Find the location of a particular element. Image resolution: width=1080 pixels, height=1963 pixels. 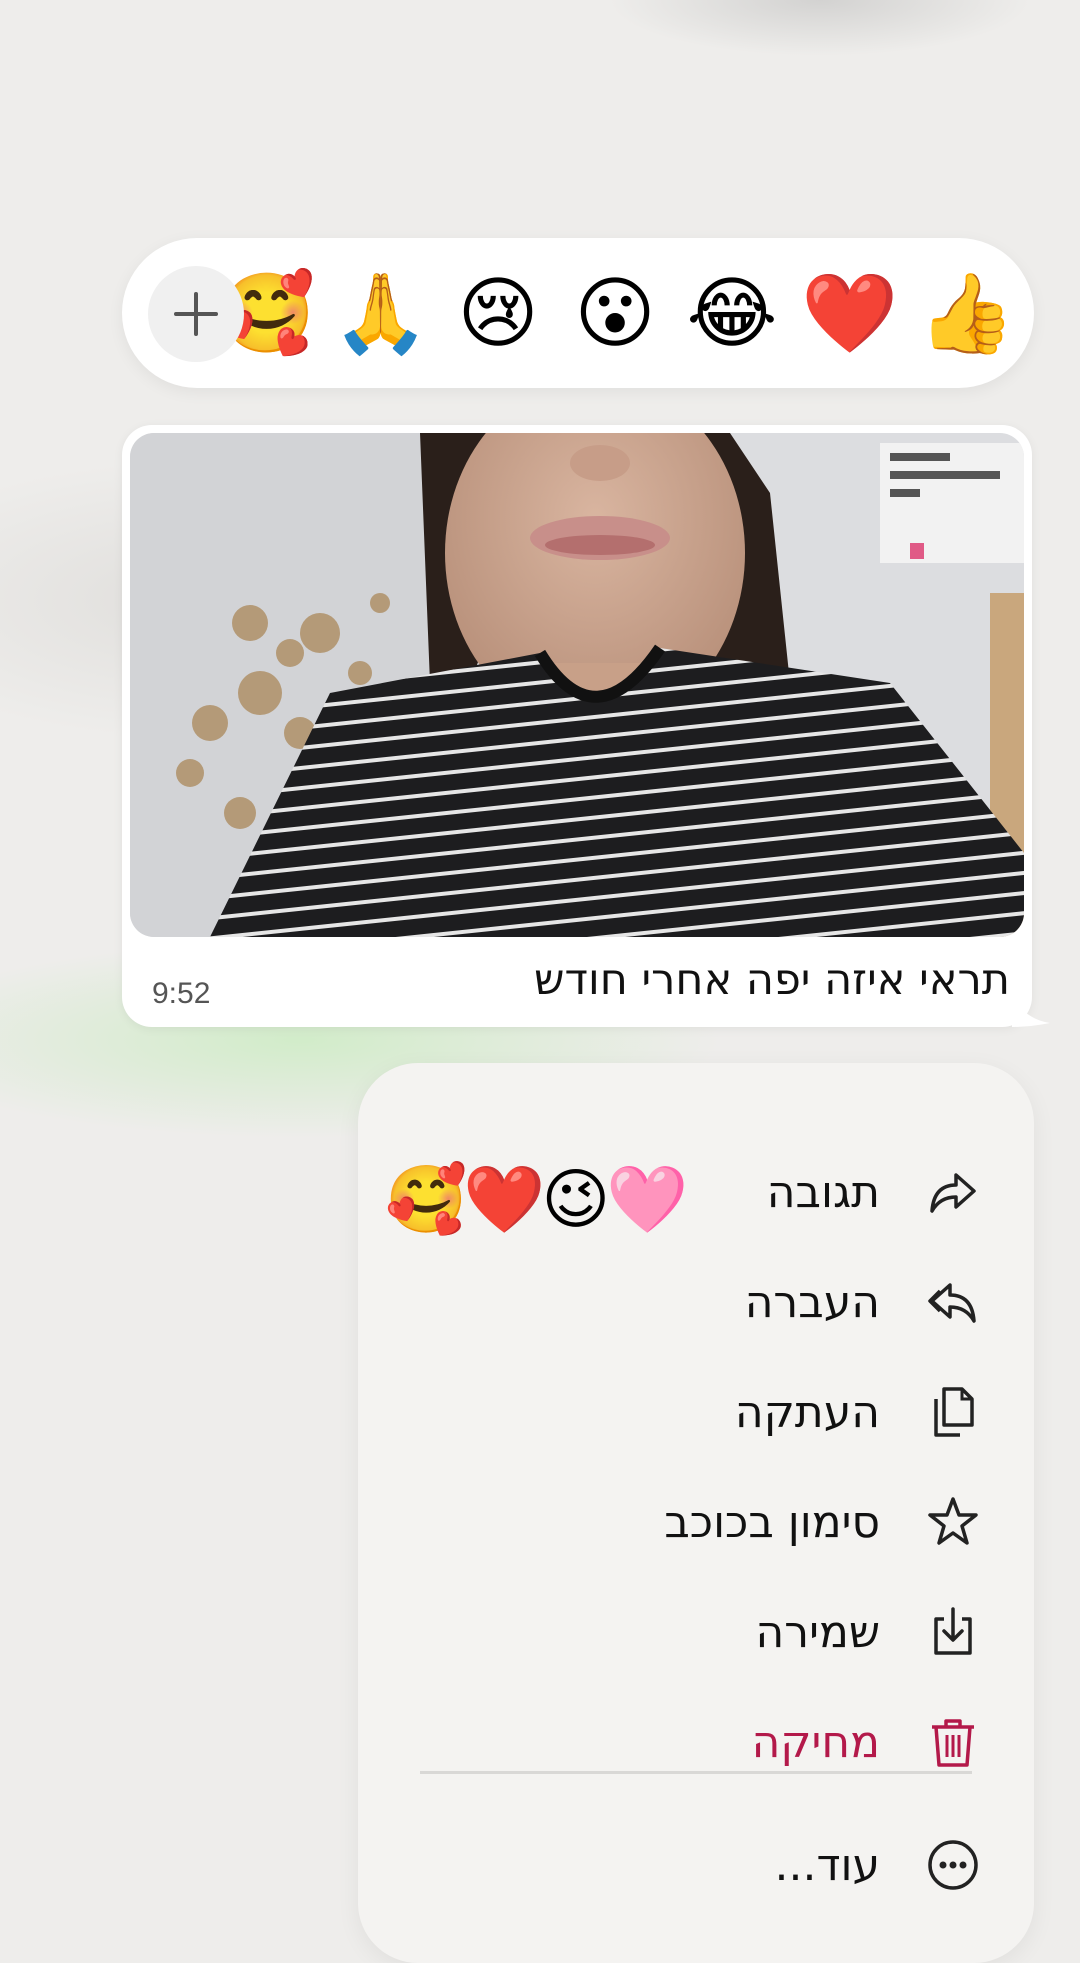

plus-icon is located at coordinates (196, 314).